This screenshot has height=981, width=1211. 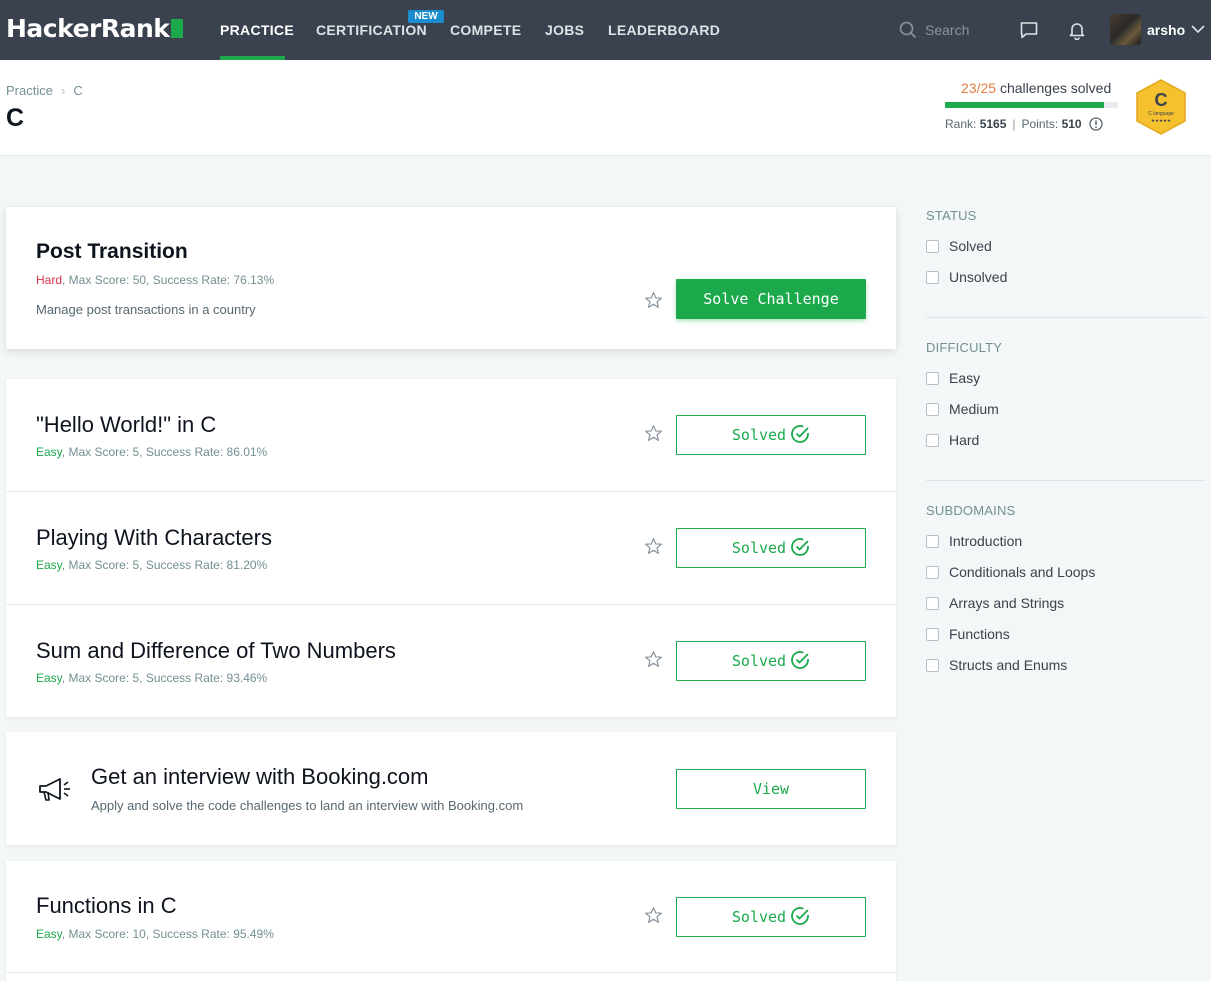 I want to click on challenge-stats: , Max Score: 5, Success Rate: 93.46%, so click(x=164, y=678).